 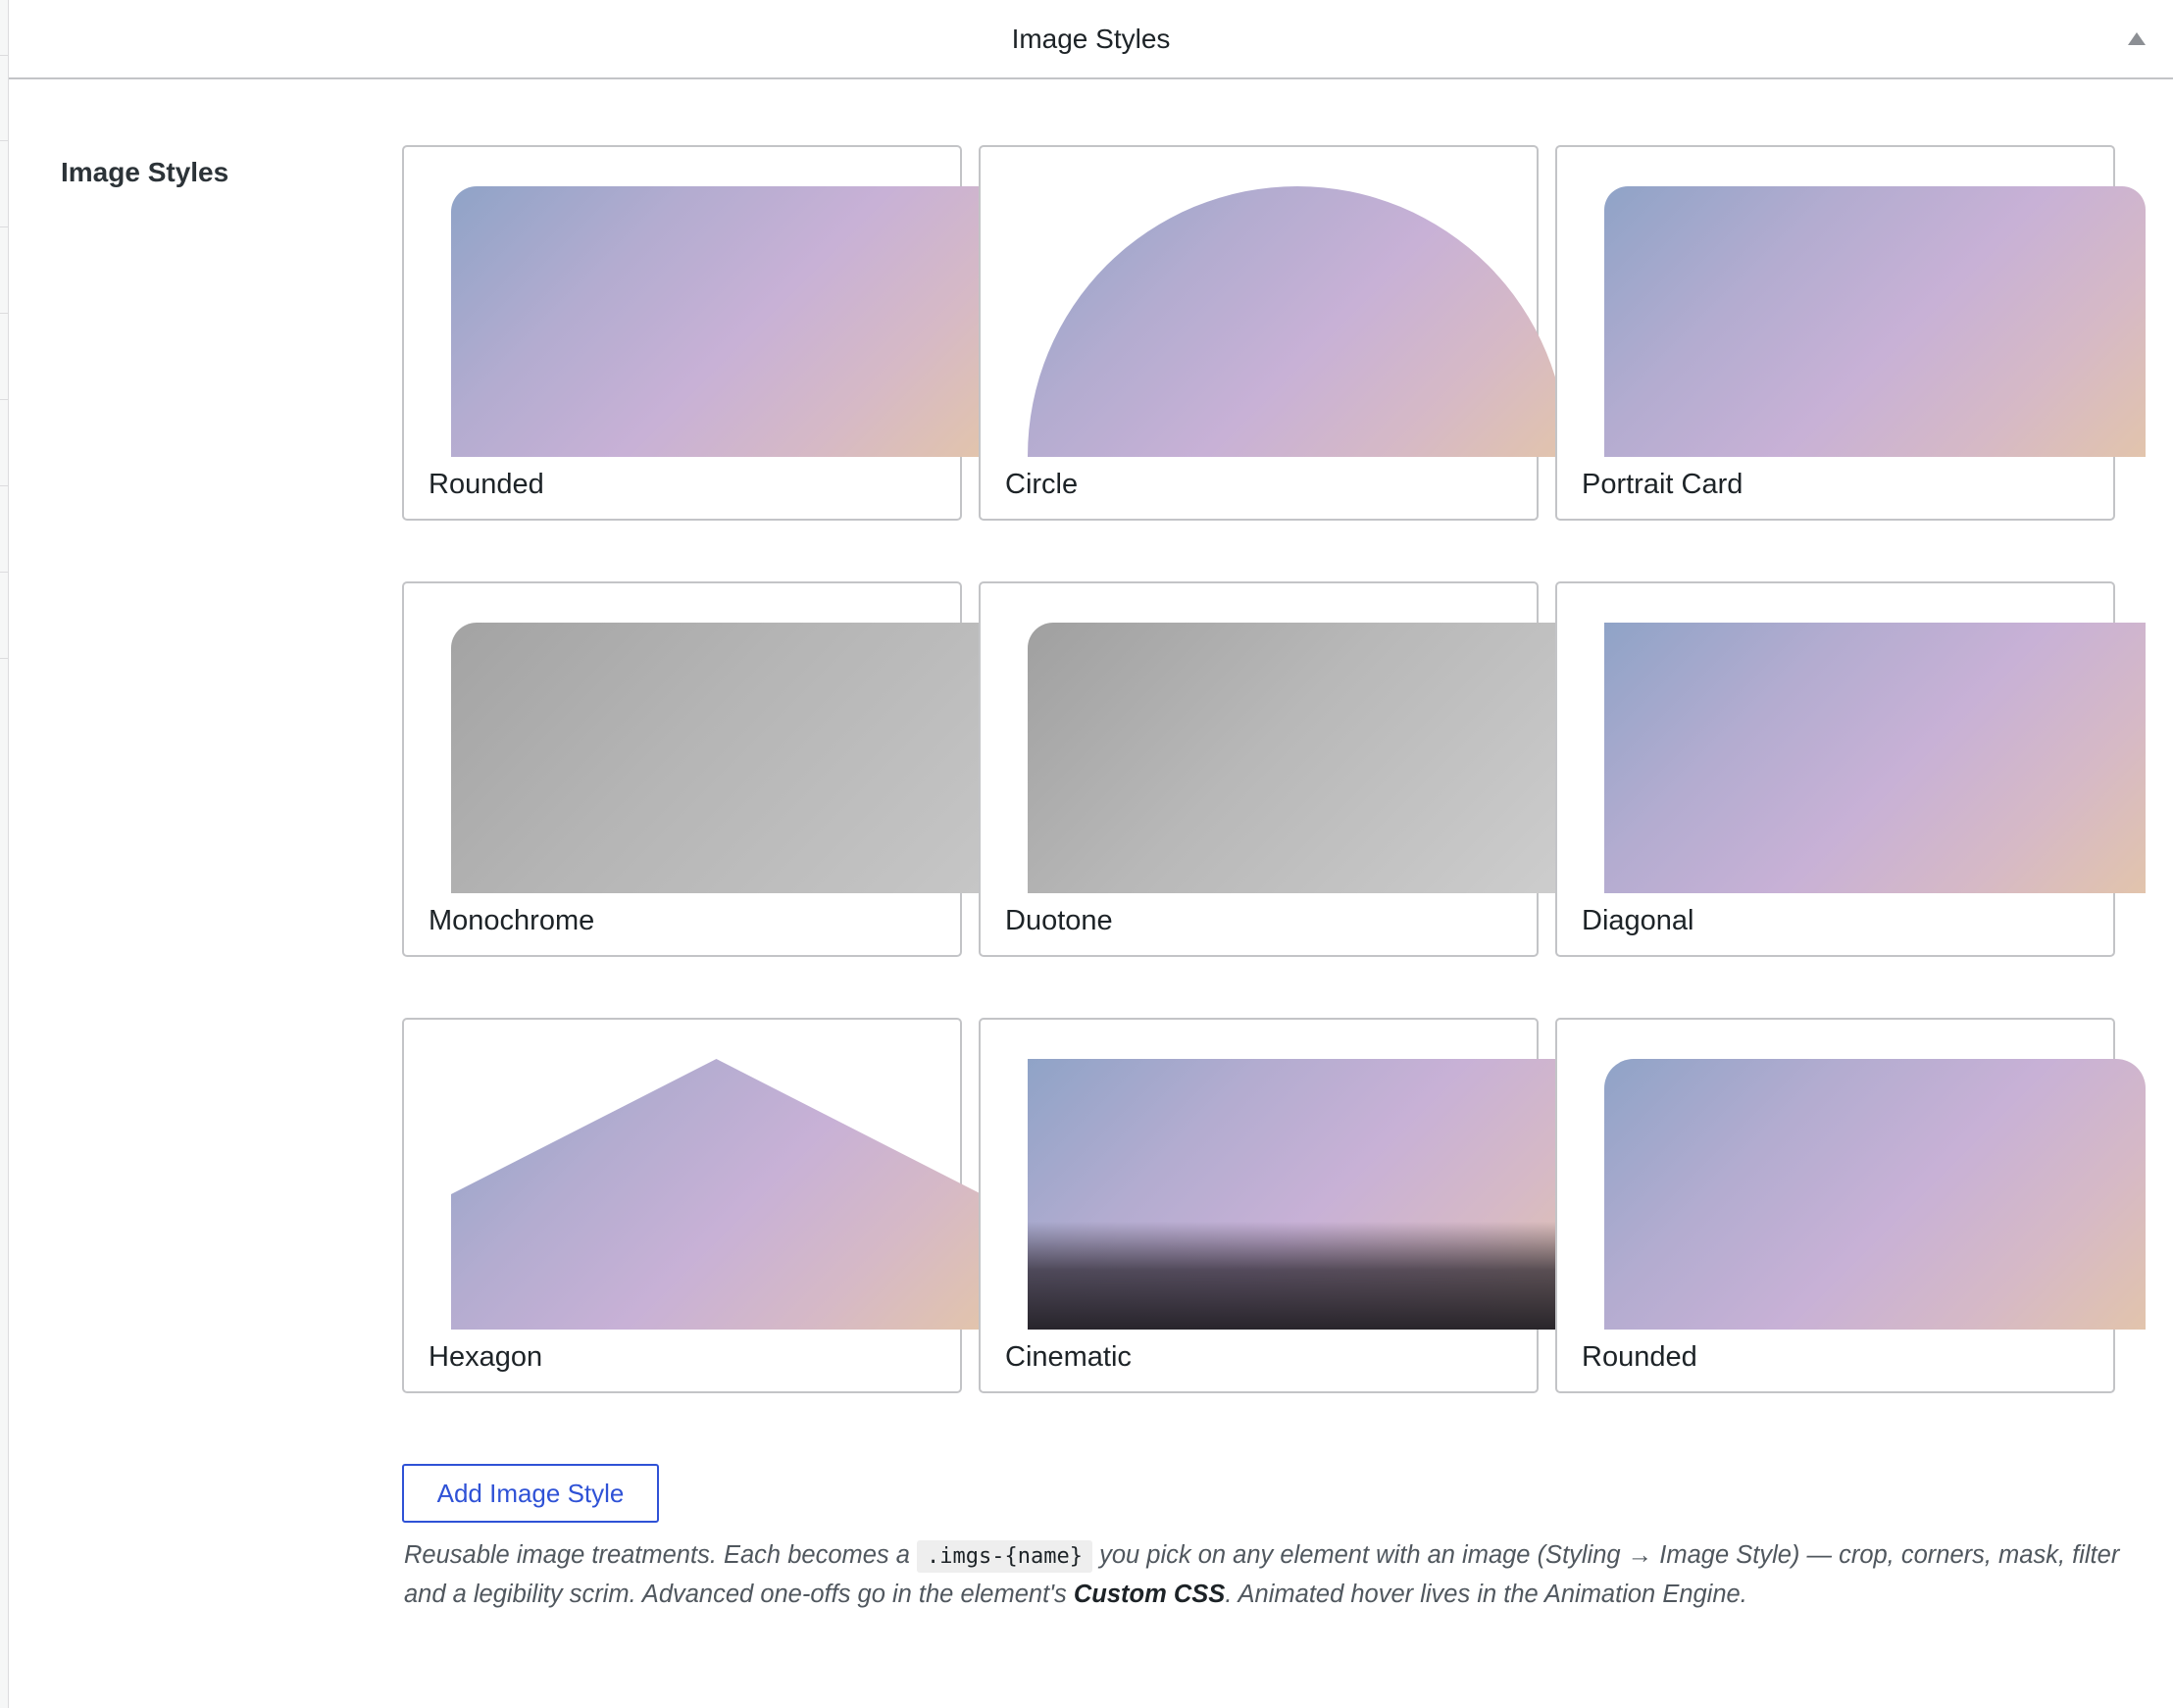 I want to click on class-name-code: .imgs-{name}, so click(x=1004, y=1556).